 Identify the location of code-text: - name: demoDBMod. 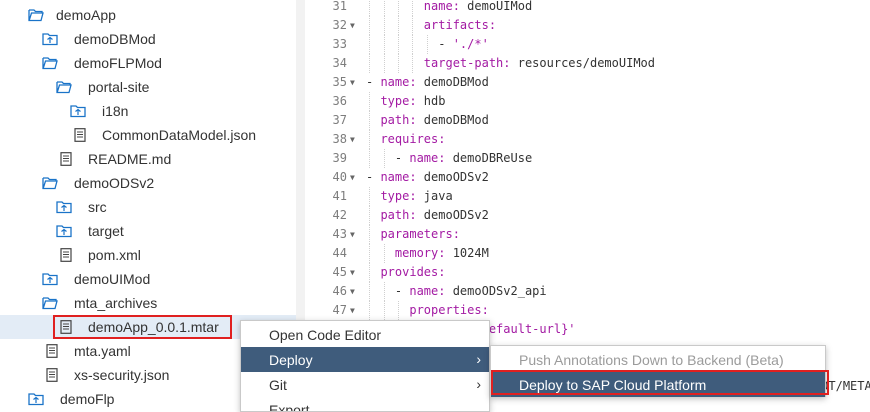
(427, 82).